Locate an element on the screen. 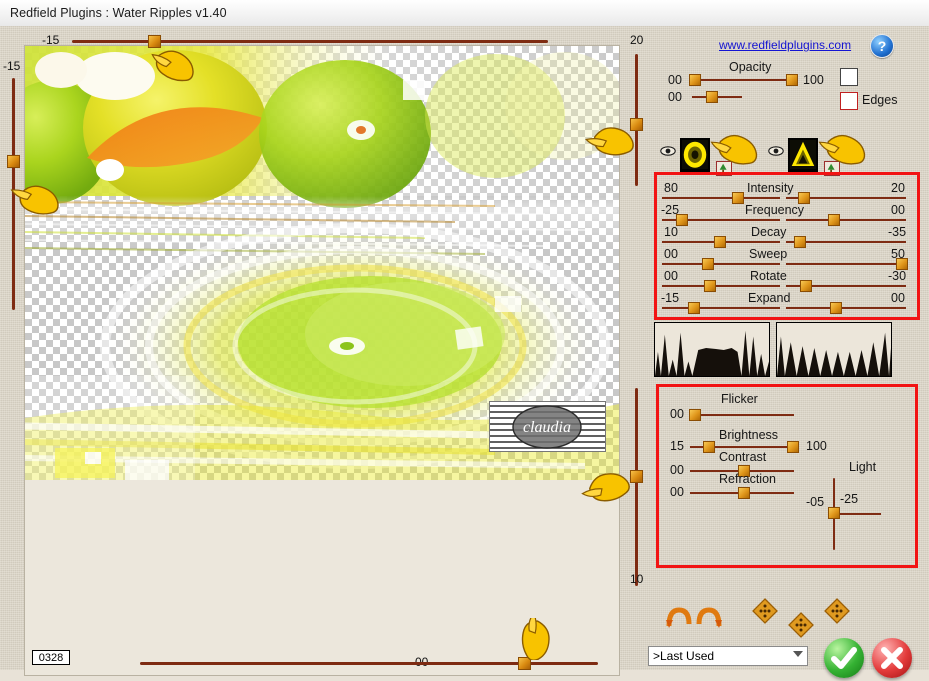 This screenshot has height=681, width=929. expand-left-track is located at coordinates (721, 308).